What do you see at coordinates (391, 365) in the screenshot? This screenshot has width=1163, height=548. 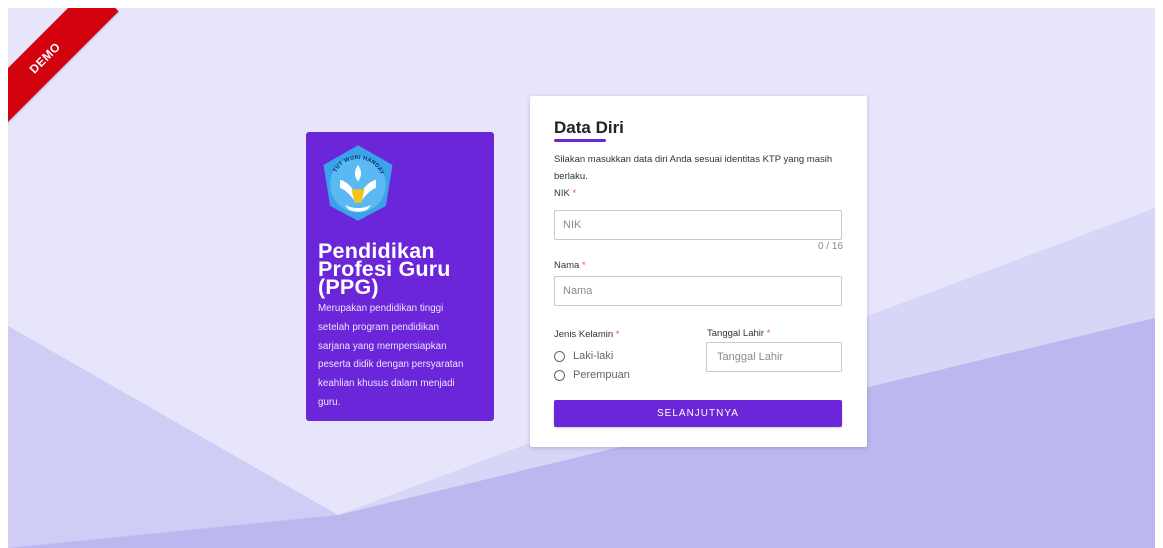 I see `program-description-line: peserta didik dengan persyaratan` at bounding box center [391, 365].